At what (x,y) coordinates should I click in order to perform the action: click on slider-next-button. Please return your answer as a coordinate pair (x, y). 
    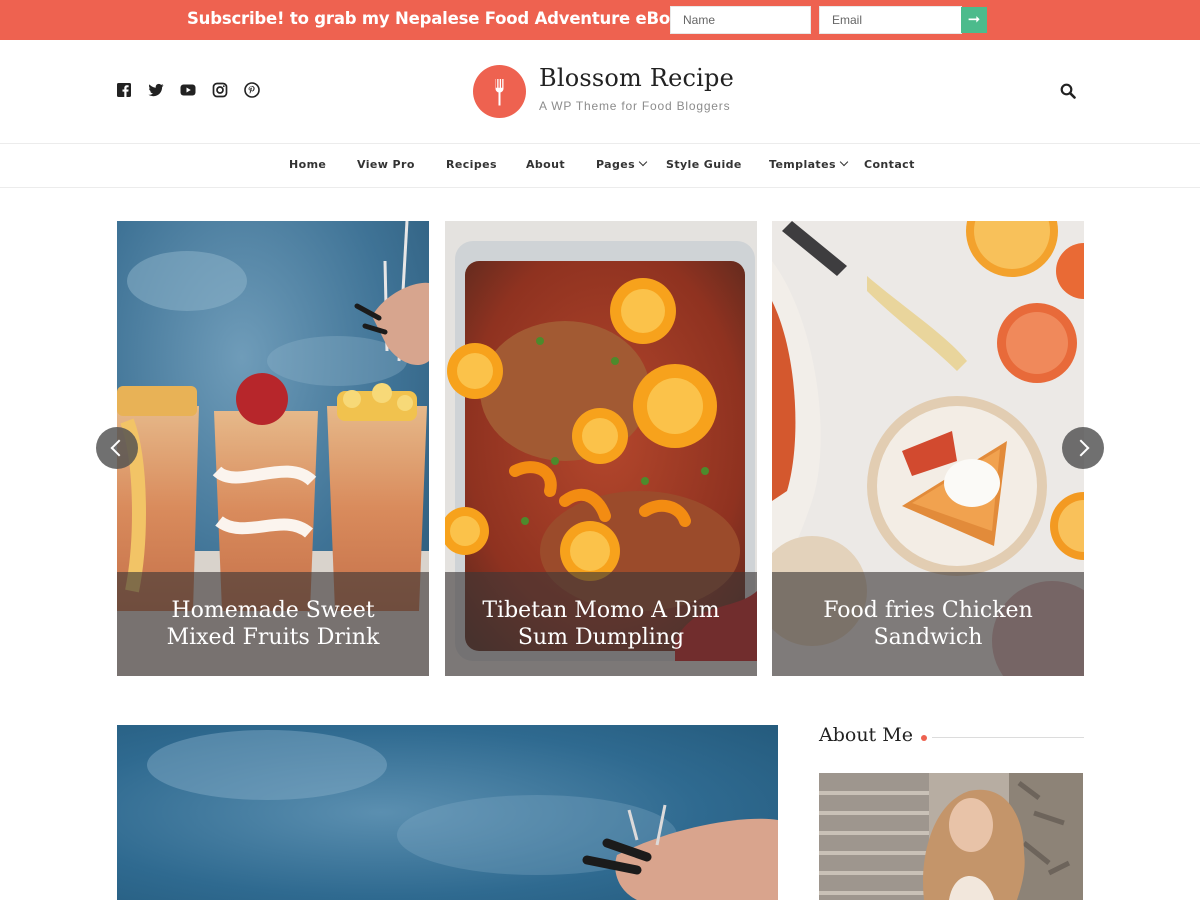
    Looking at the image, I should click on (1083, 448).